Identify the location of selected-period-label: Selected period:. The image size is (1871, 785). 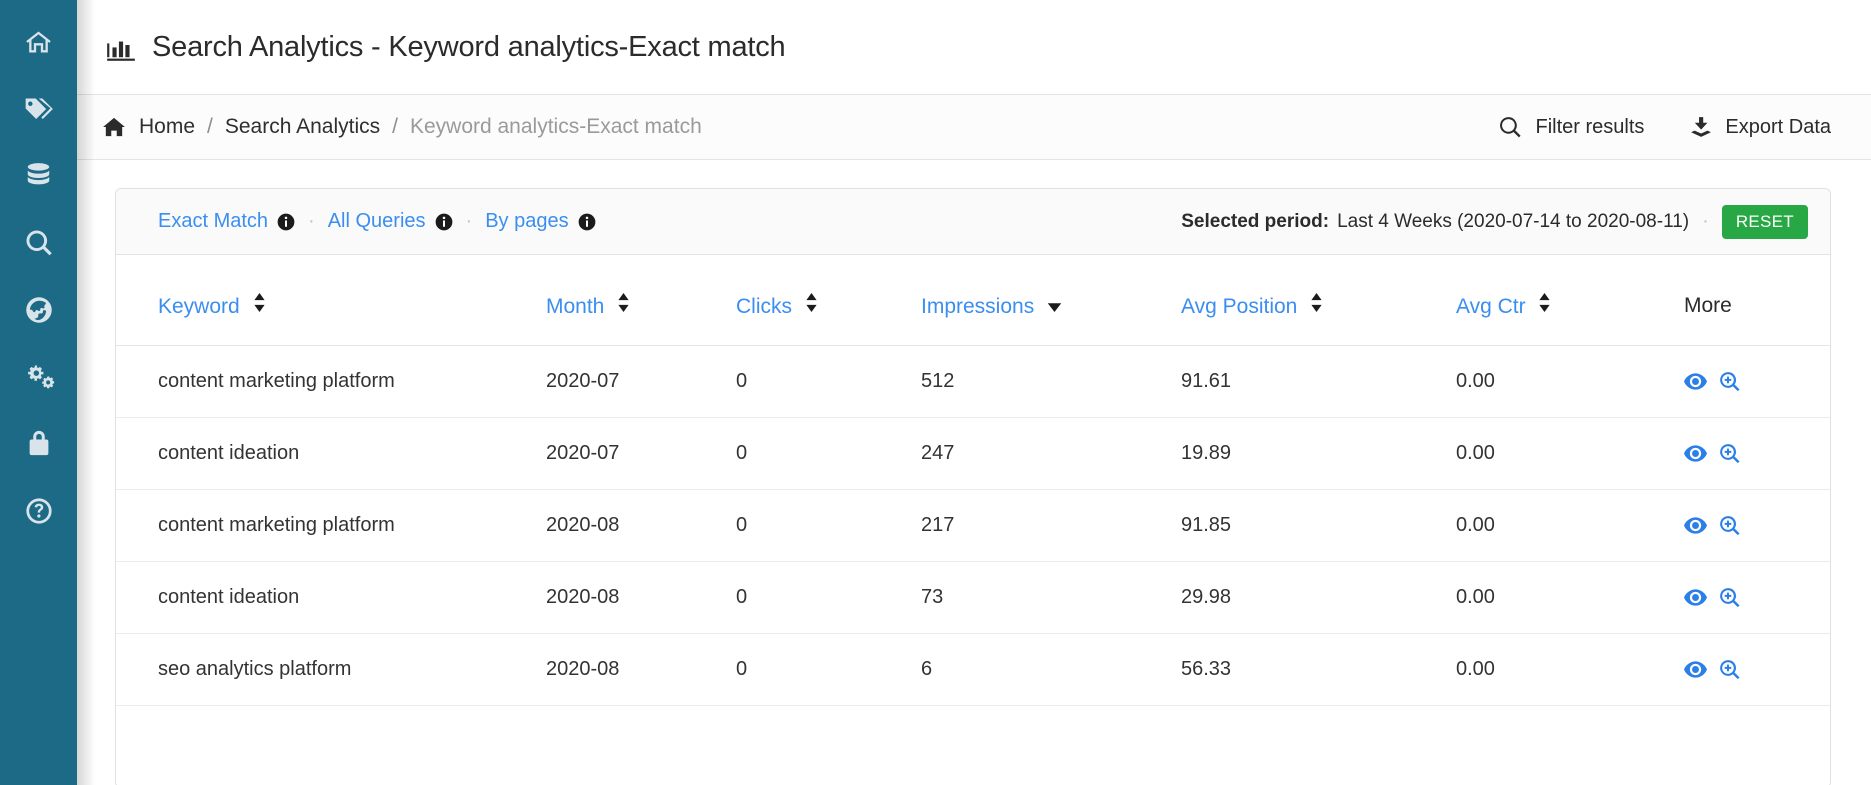
(1255, 221).